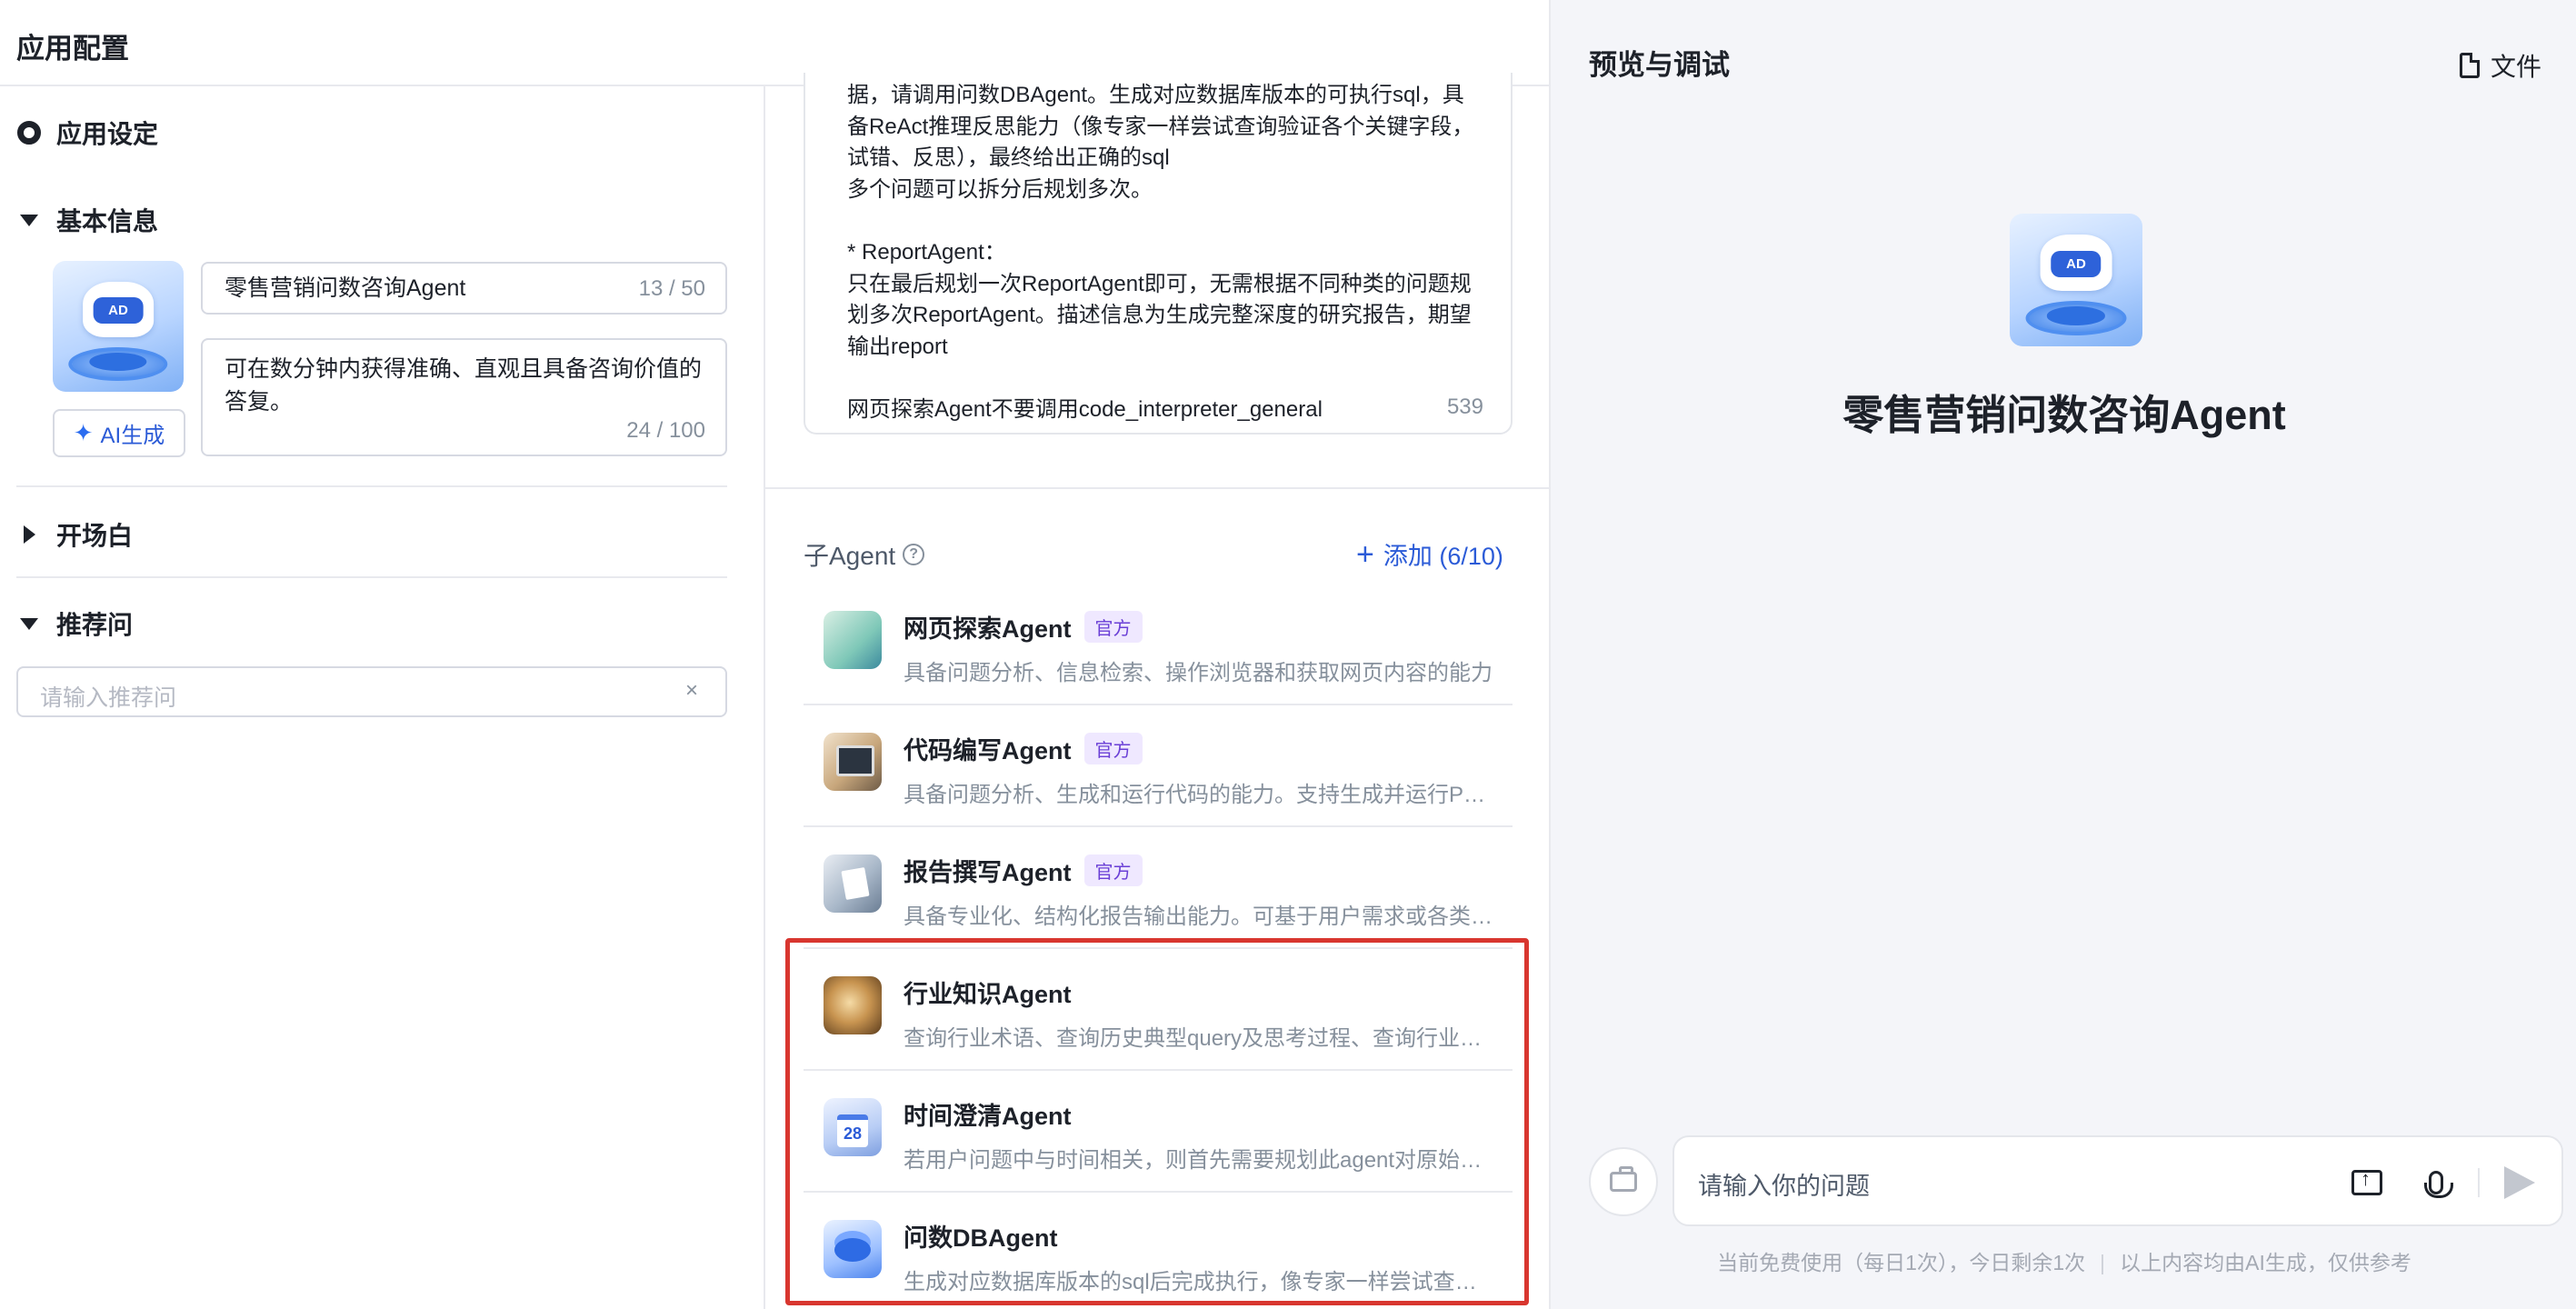 This screenshot has width=2576, height=1309. I want to click on sub-agent-name: 问数DBAgent, so click(981, 1238).